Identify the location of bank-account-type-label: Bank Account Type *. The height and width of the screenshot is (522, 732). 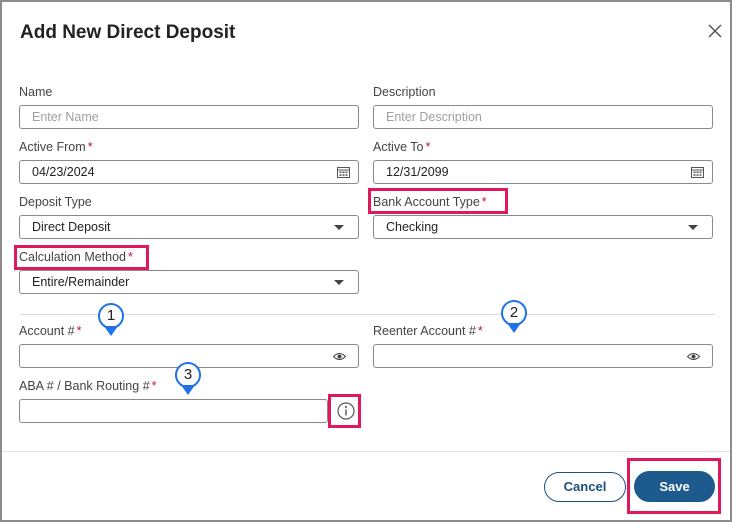
(430, 202).